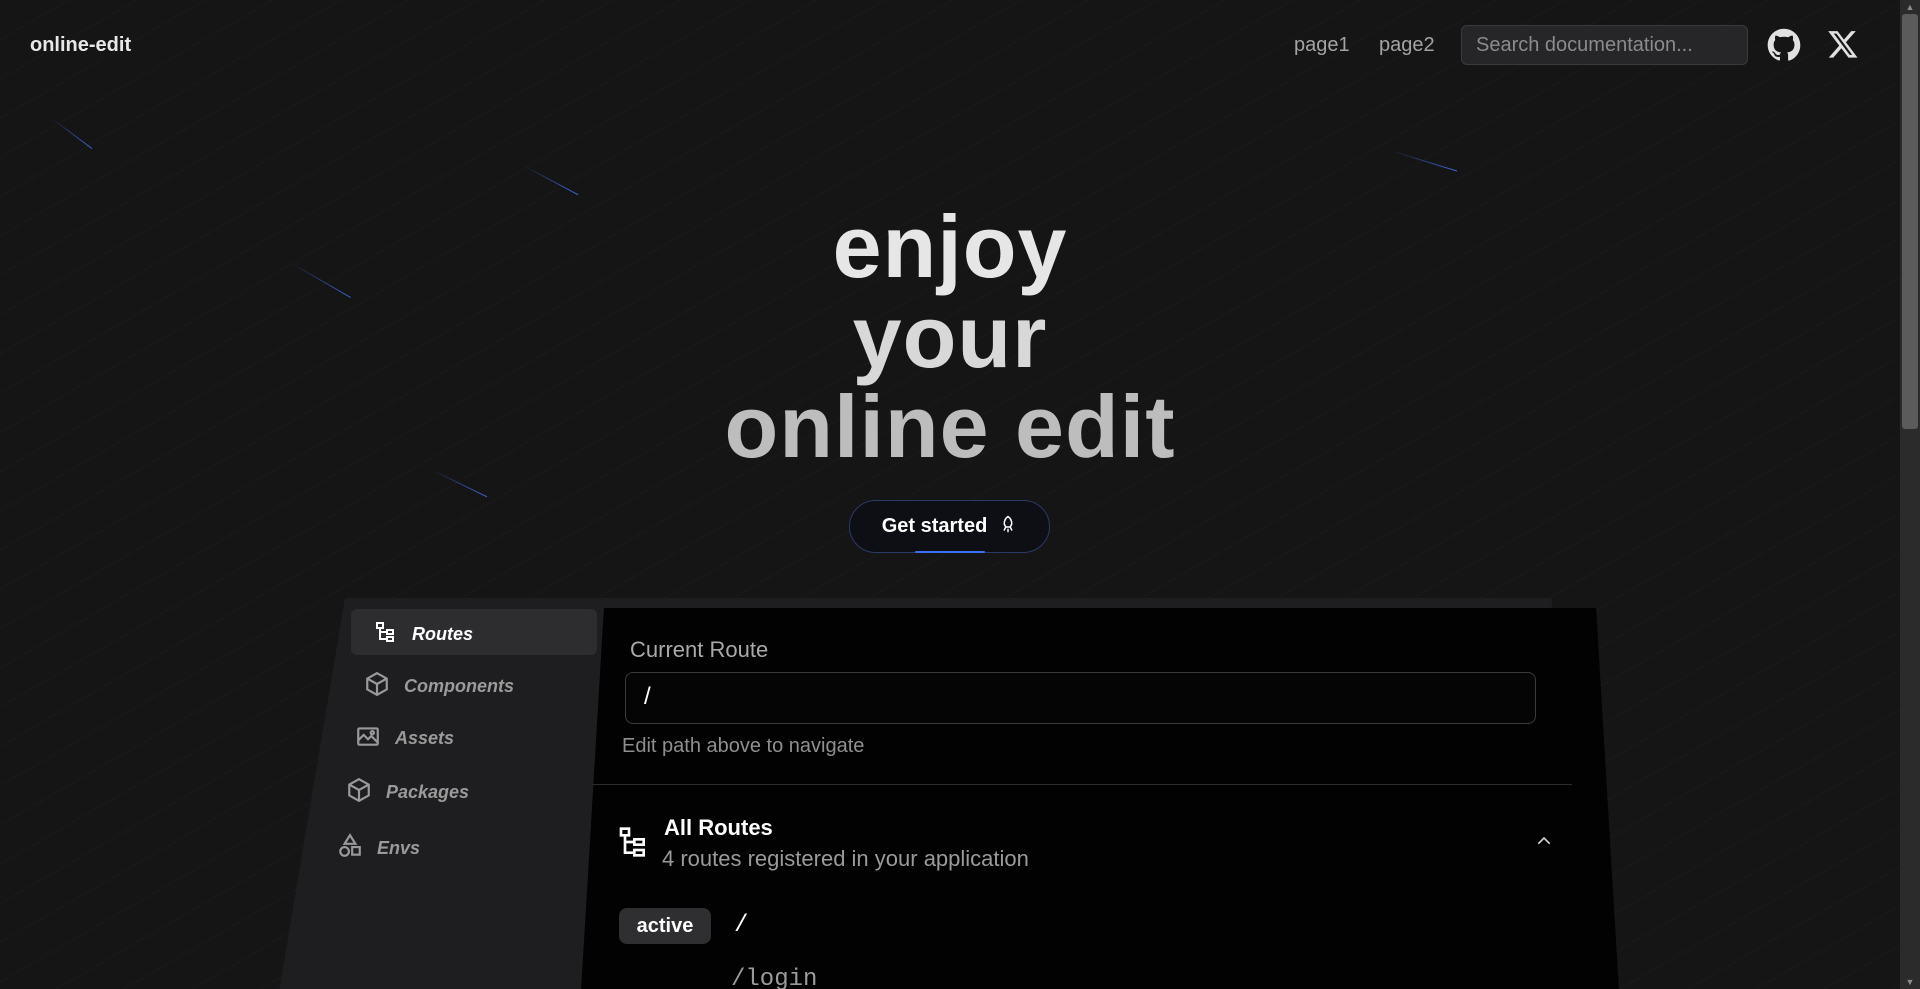 Image resolution: width=1920 pixels, height=989 pixels. I want to click on sidebar-item-label: Assets, so click(425, 738).